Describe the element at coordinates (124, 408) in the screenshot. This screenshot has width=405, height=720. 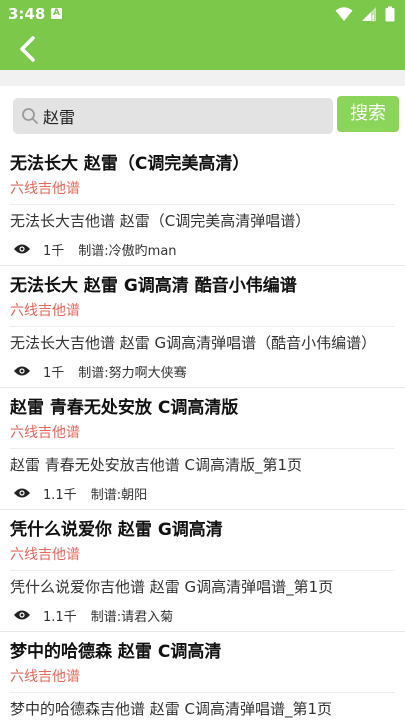
I see `result-title: 赵雷 青春无处安放 C调高清版` at that location.